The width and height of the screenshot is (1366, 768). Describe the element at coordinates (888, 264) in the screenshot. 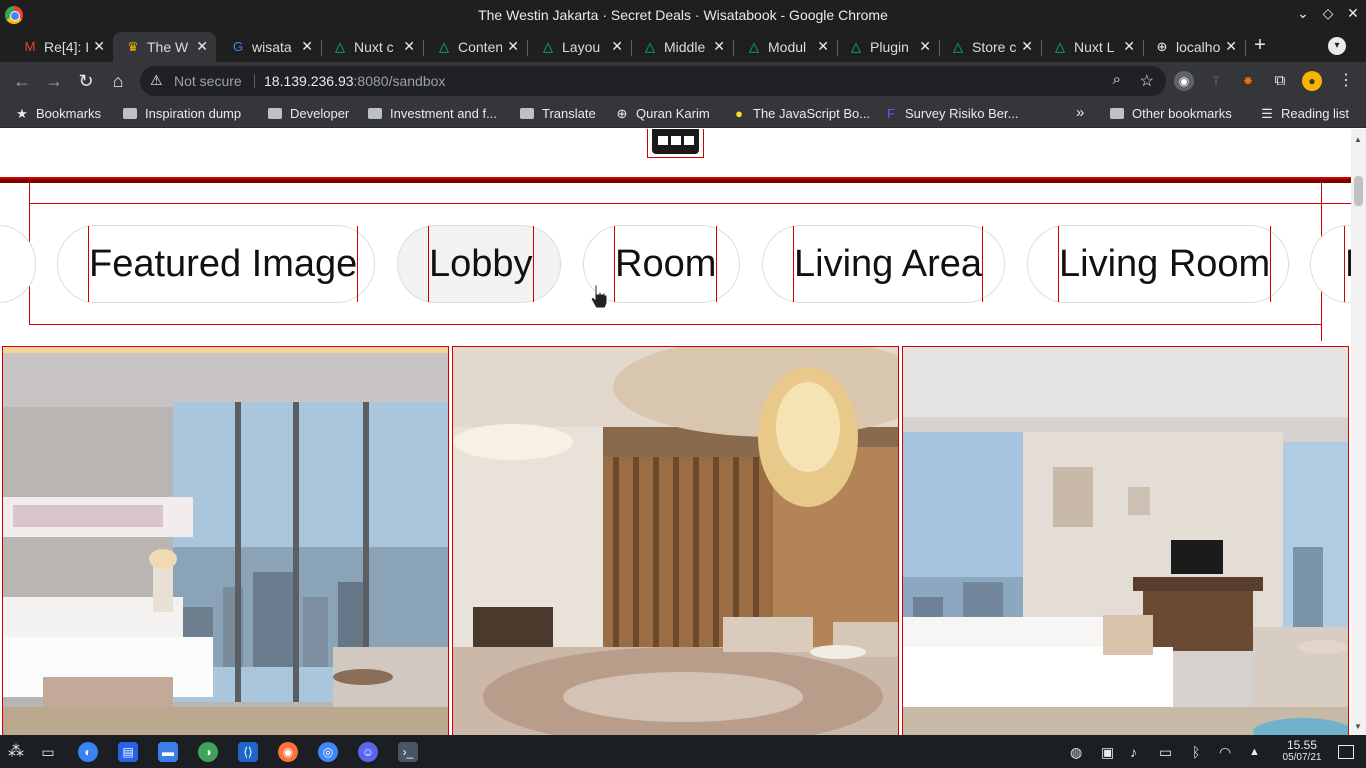

I see `chip-label: Living Area` at that location.